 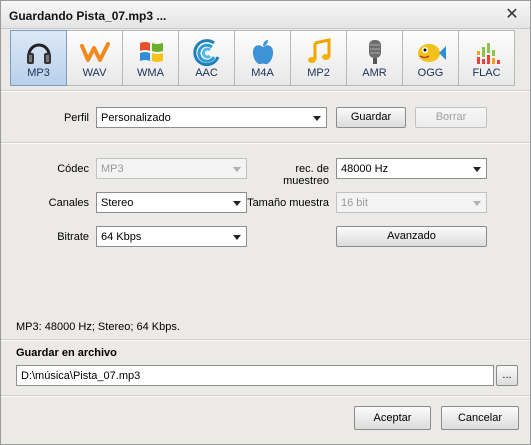 What do you see at coordinates (374, 73) in the screenshot?
I see `format-label: AMR` at bounding box center [374, 73].